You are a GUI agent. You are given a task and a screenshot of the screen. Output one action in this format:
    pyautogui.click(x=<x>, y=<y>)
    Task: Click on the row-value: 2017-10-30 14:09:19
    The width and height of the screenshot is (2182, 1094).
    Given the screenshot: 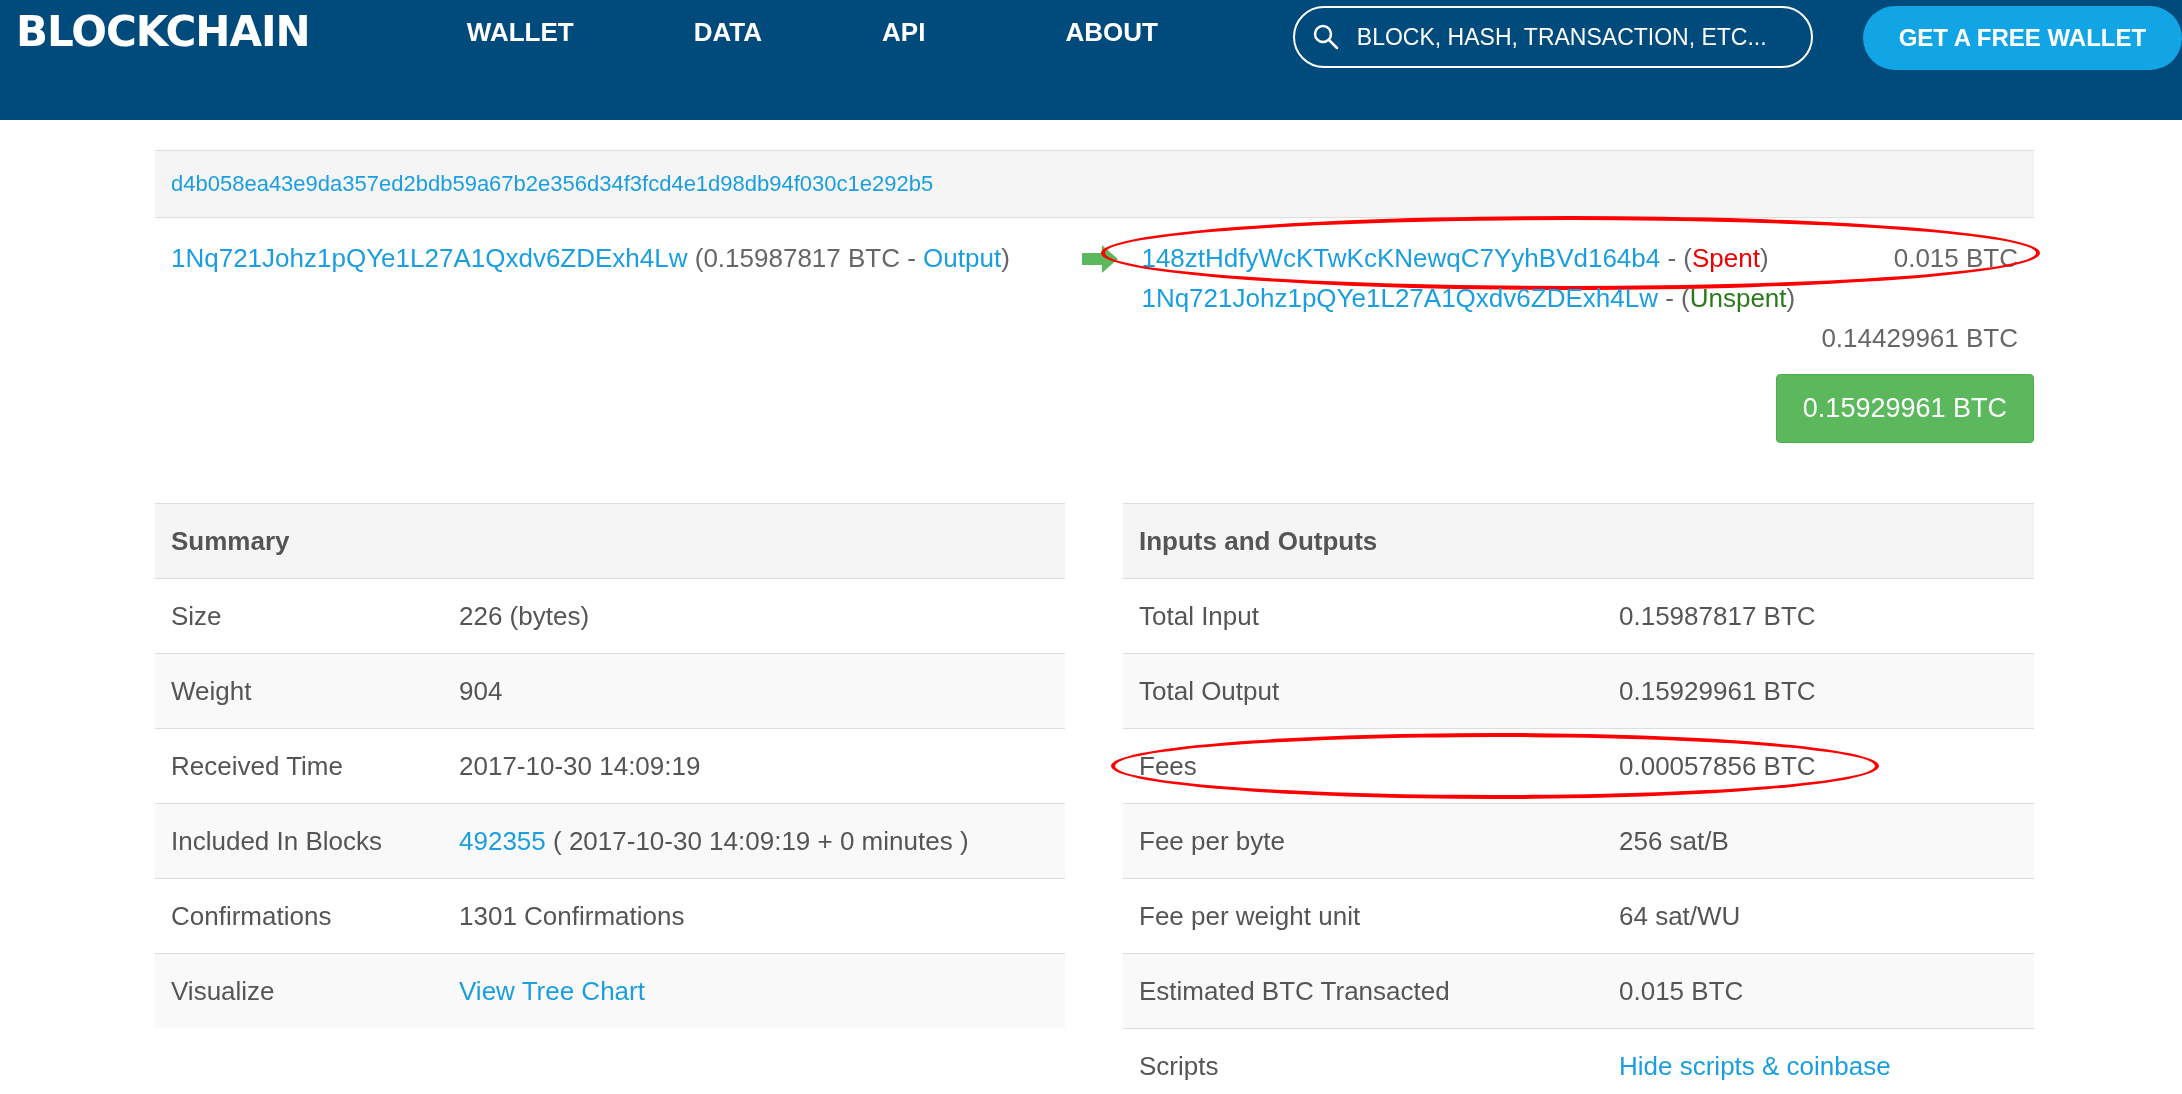 What is the action you would take?
    pyautogui.click(x=580, y=765)
    